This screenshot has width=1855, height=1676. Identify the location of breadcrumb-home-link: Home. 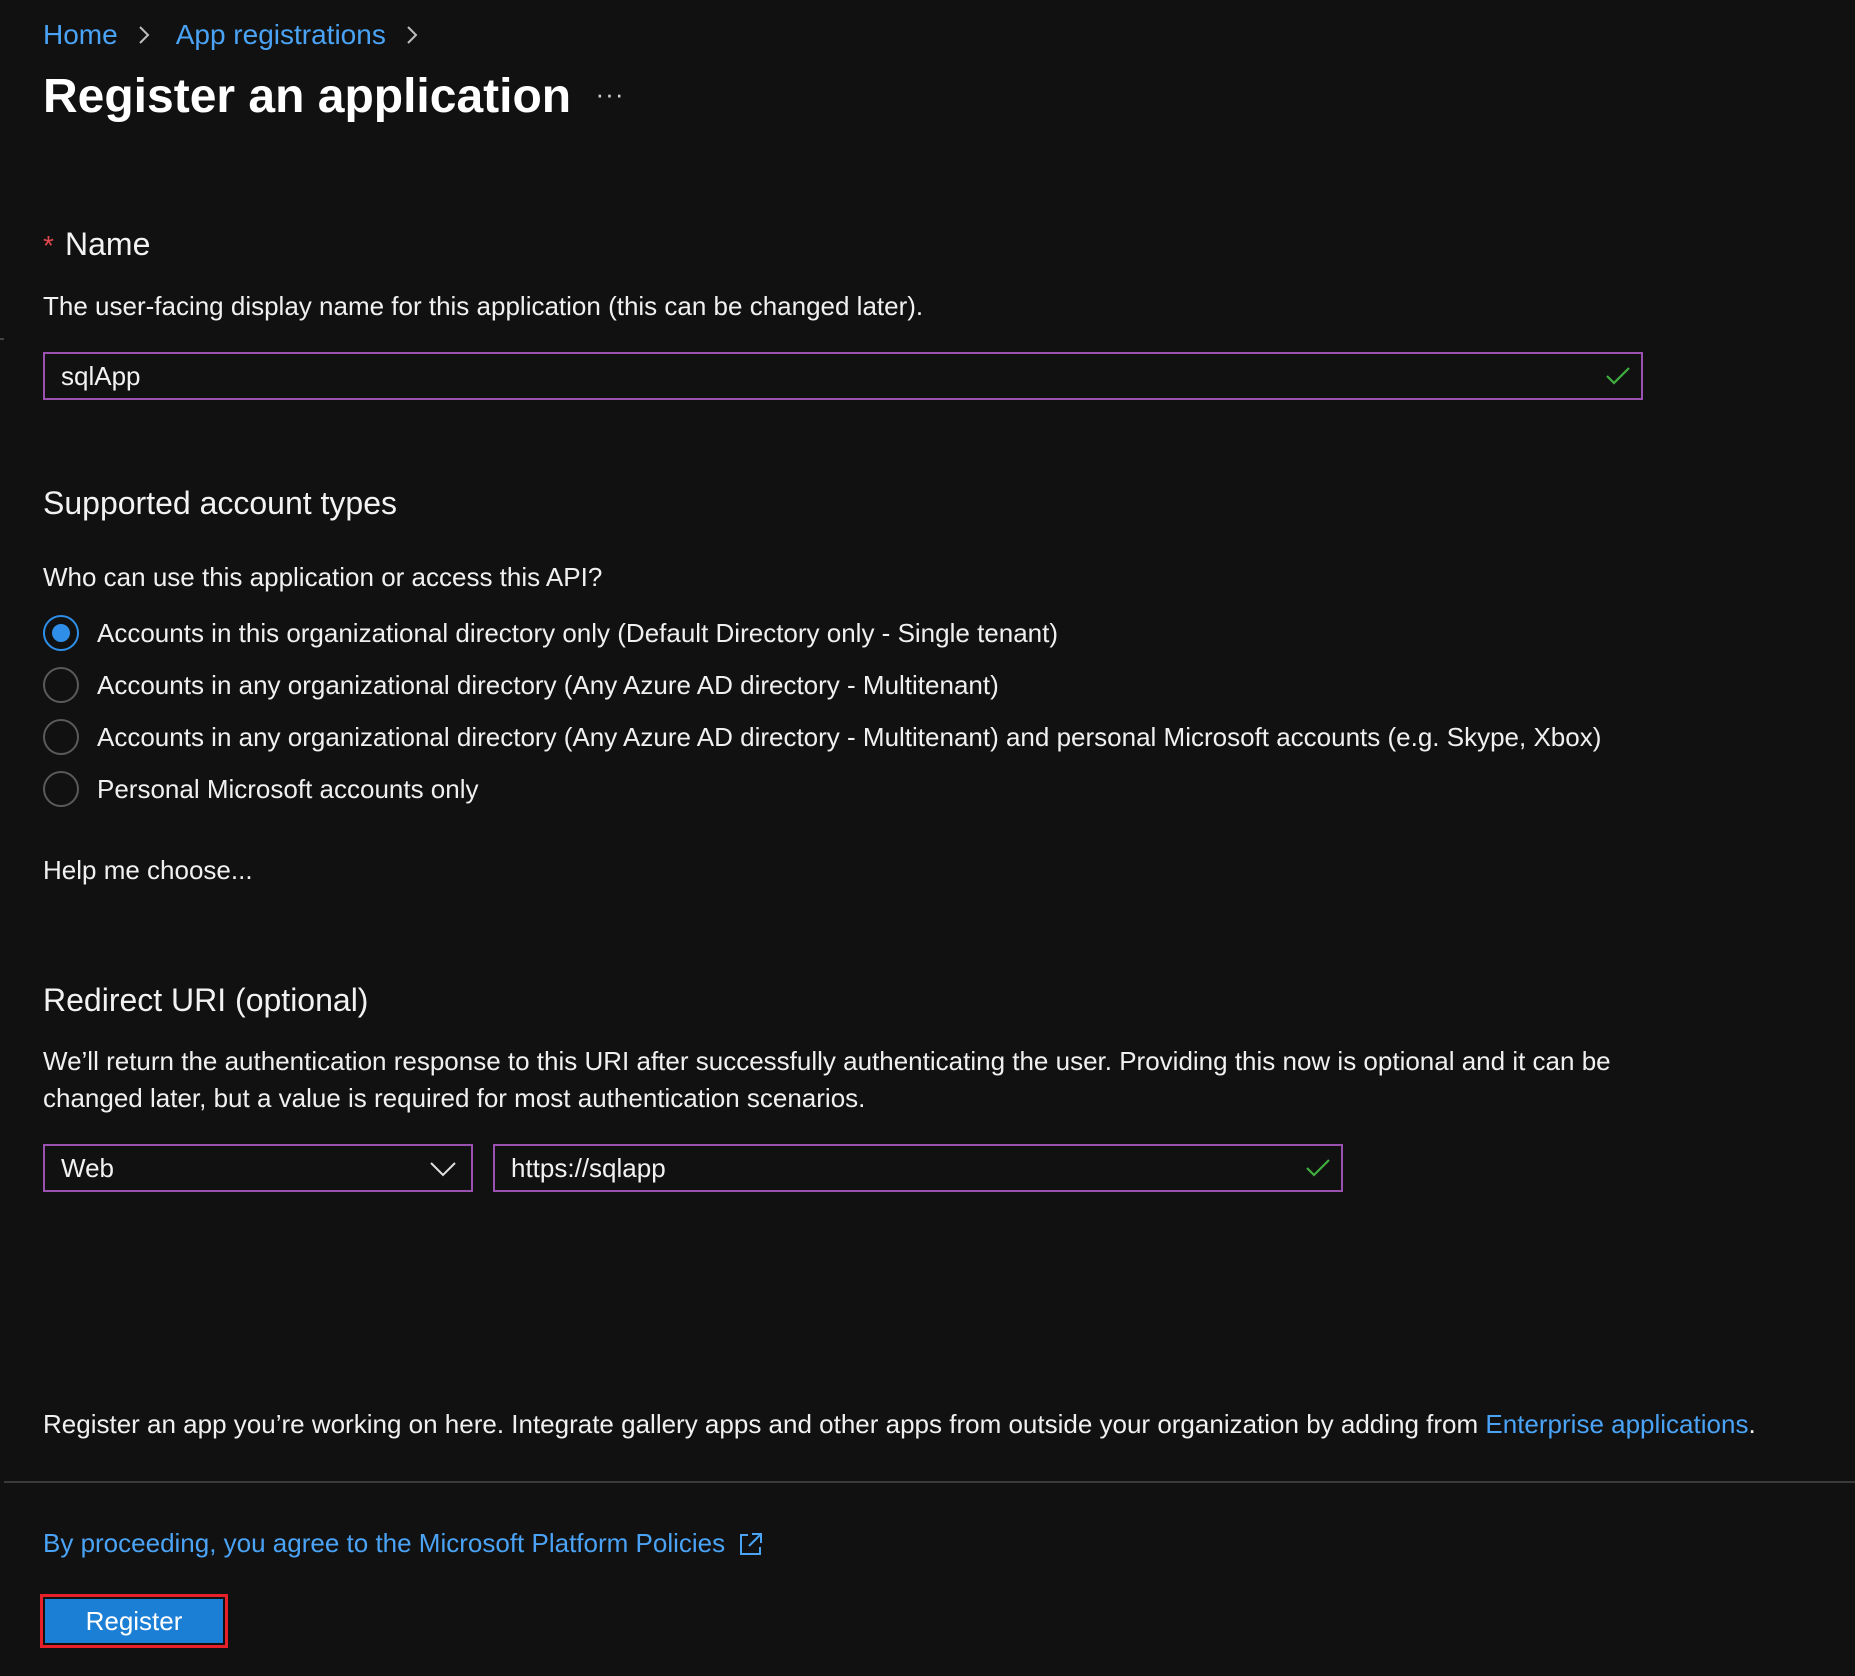
(80, 35).